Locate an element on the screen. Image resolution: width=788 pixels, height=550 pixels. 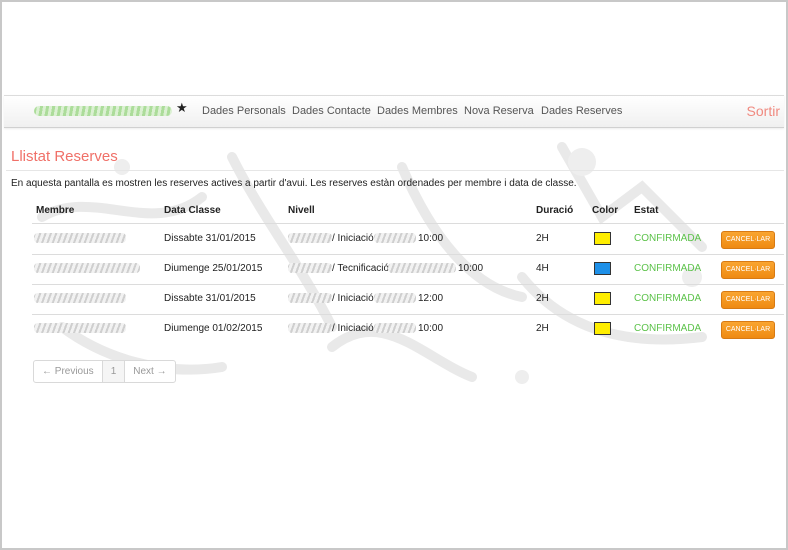
title-divider is located at coordinates (395, 170).